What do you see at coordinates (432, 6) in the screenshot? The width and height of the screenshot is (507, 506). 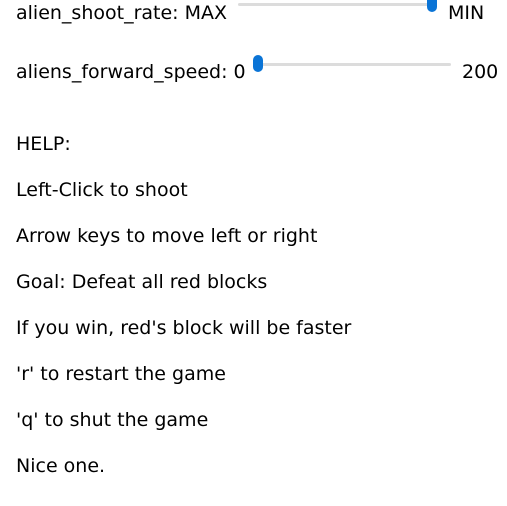 I see `shoot-rate-slider-thumb` at bounding box center [432, 6].